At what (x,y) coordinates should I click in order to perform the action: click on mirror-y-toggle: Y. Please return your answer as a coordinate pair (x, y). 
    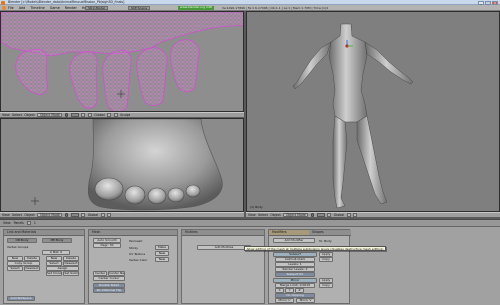
    Looking at the image, I should click on (289, 290).